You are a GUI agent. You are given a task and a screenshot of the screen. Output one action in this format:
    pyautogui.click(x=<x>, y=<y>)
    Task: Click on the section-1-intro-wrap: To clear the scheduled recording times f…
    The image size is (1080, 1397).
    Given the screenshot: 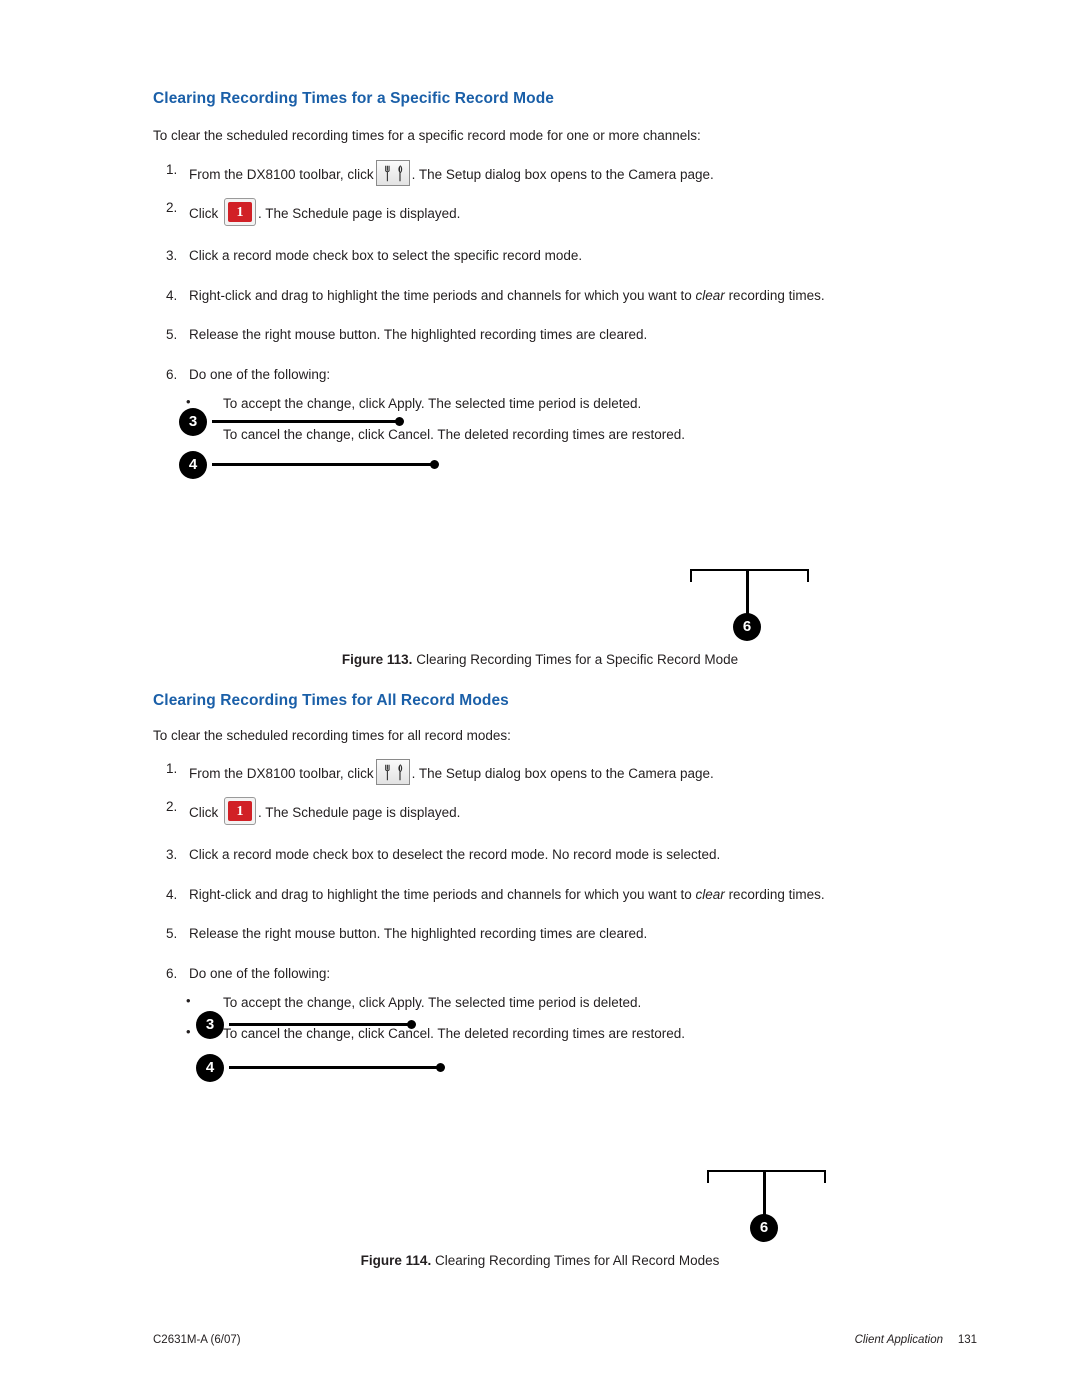 What is the action you would take?
    pyautogui.click(x=548, y=135)
    